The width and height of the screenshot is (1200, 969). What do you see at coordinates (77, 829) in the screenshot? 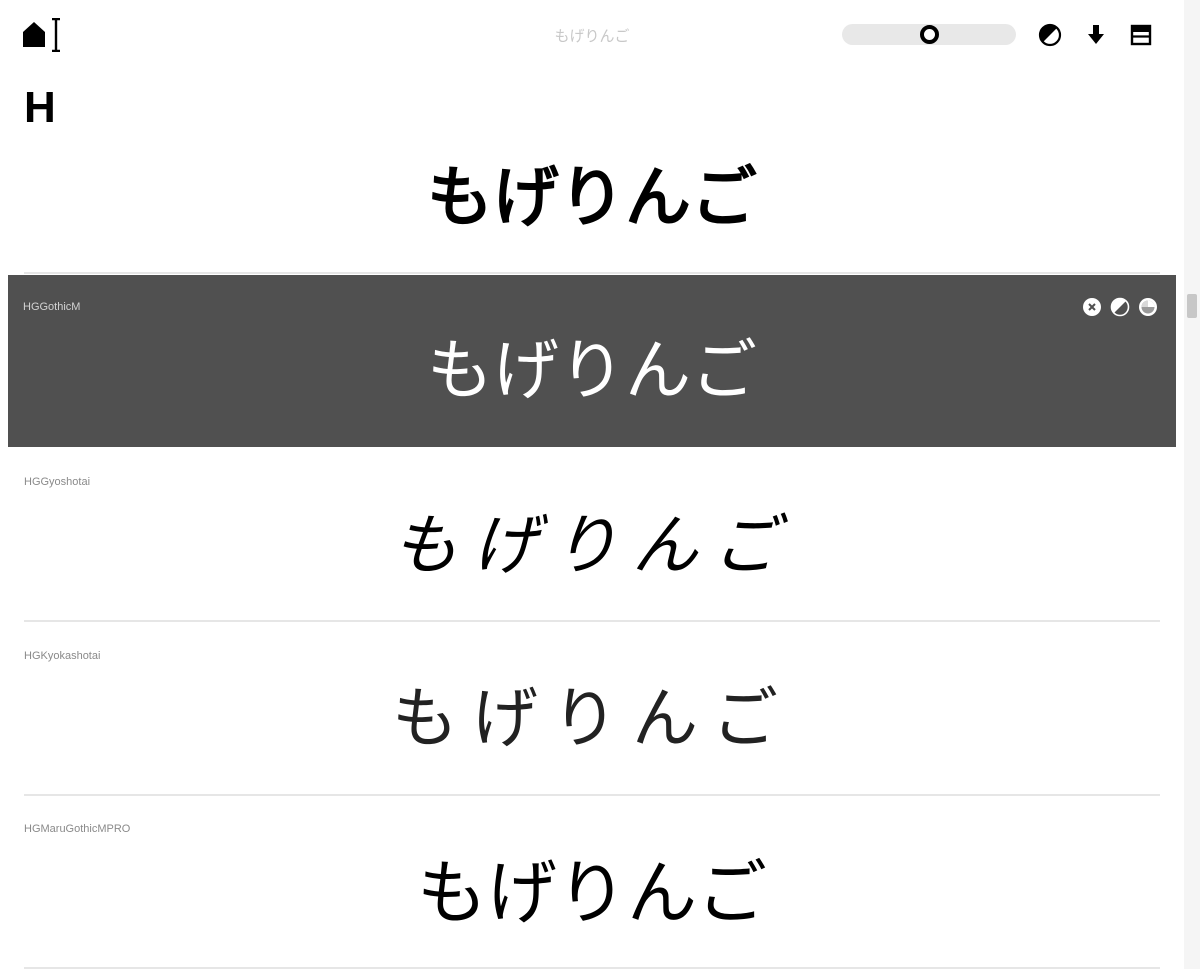
I see `font-name-label: HGMaruGothicMPRO` at bounding box center [77, 829].